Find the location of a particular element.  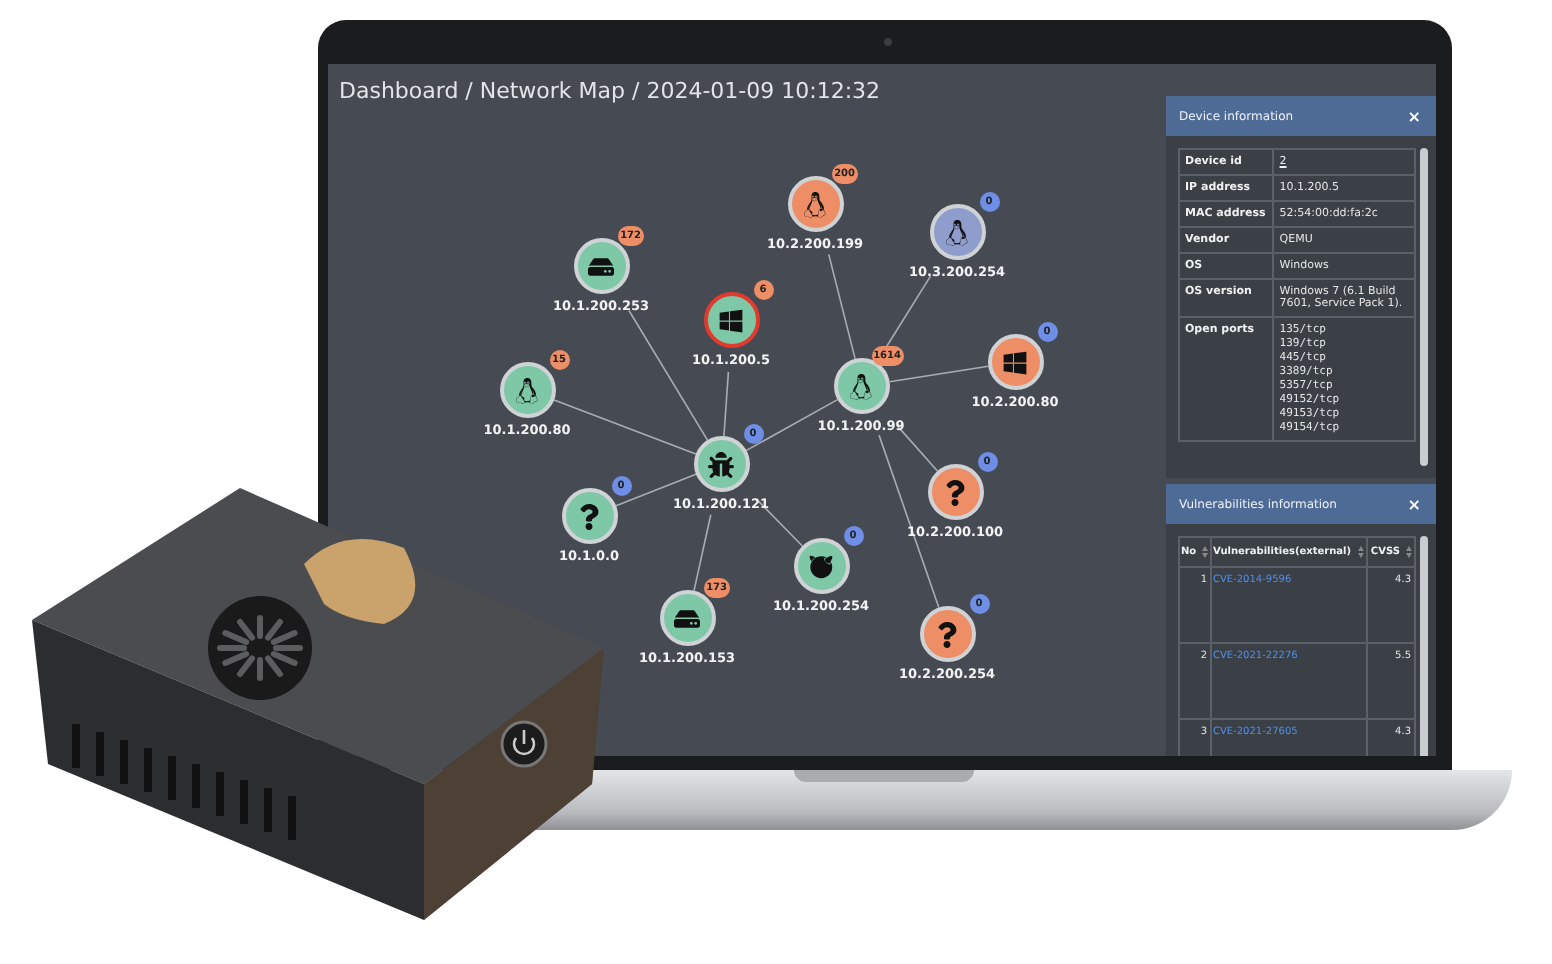

breadcrumb-title: Dashboard / Network Map / 2024-01-09 10:12:32 is located at coordinates (610, 91).